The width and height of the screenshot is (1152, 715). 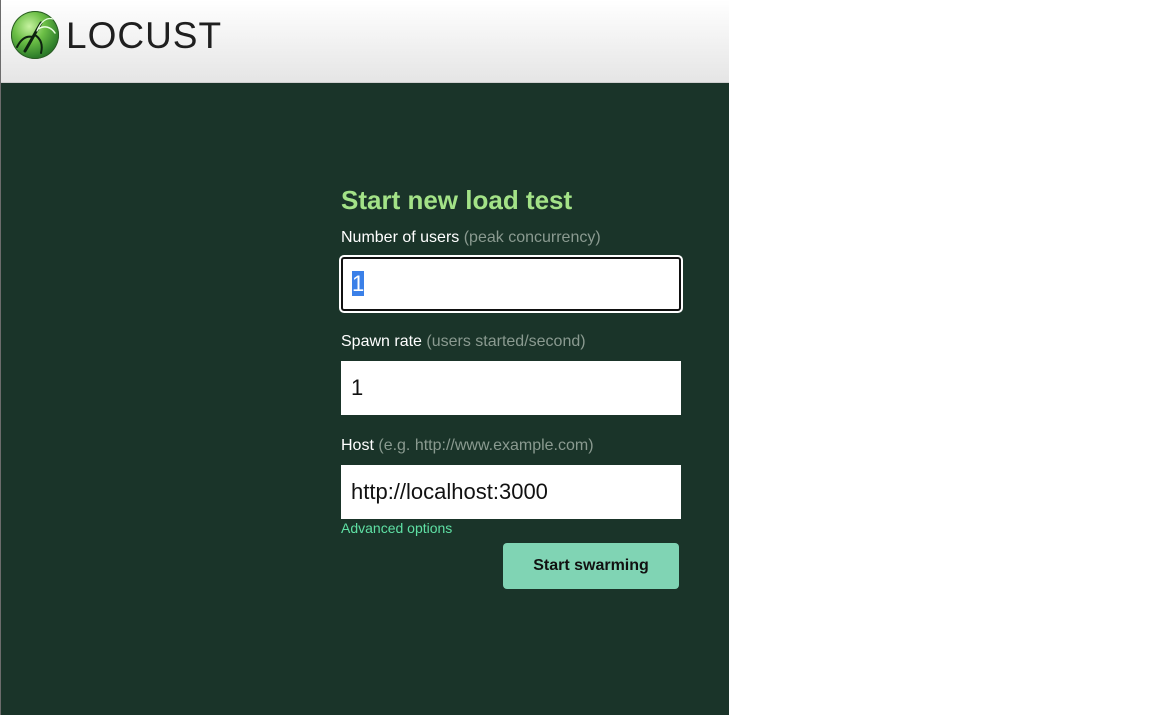 What do you see at coordinates (591, 566) in the screenshot?
I see `start-swarming-button: Start swarming` at bounding box center [591, 566].